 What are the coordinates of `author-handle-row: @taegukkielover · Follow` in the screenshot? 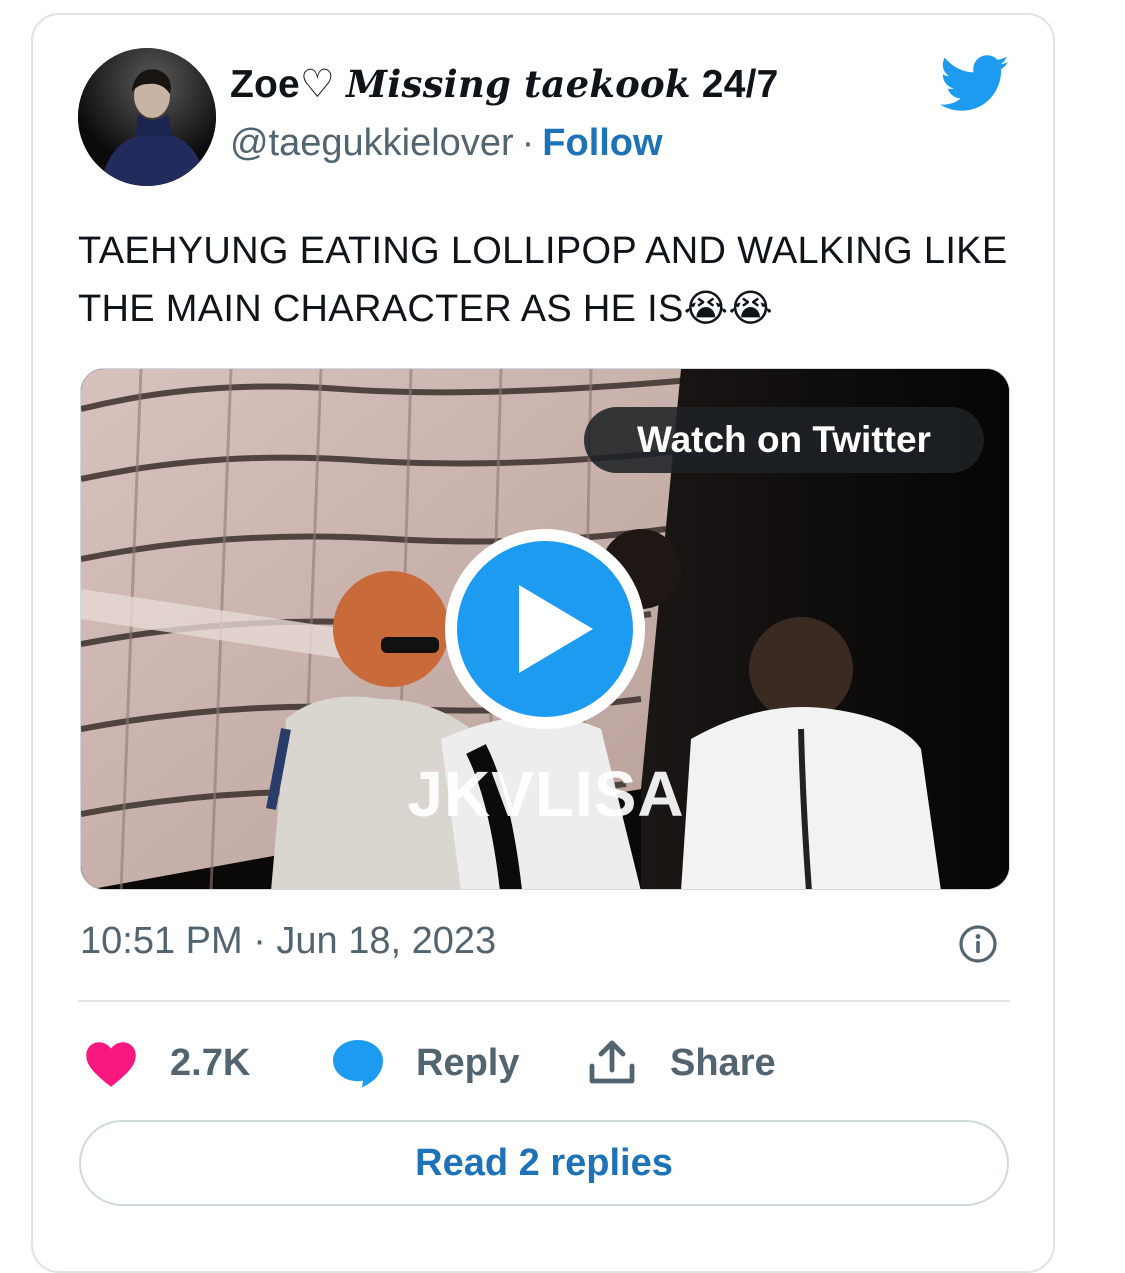 It's located at (446, 143).